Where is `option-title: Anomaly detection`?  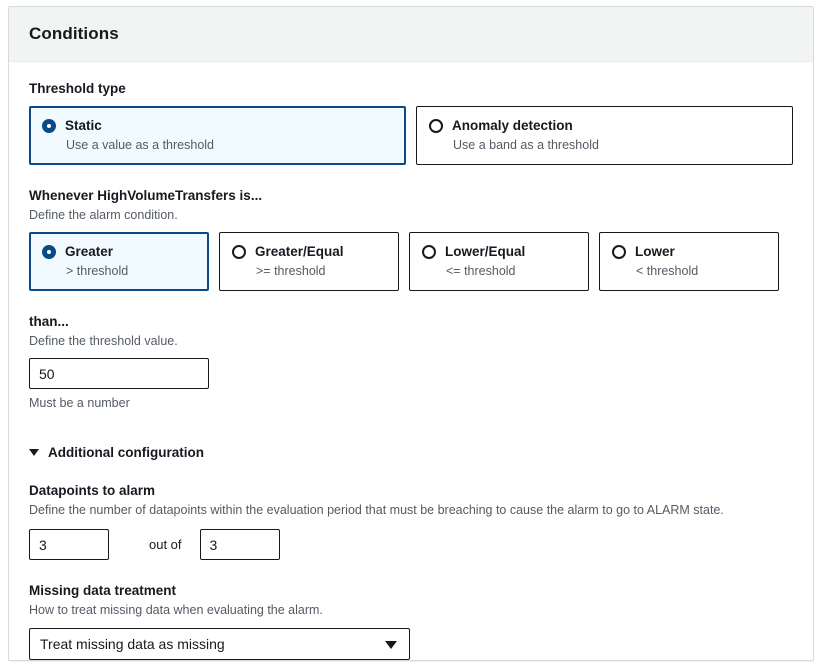
option-title: Anomaly detection is located at coordinates (512, 125).